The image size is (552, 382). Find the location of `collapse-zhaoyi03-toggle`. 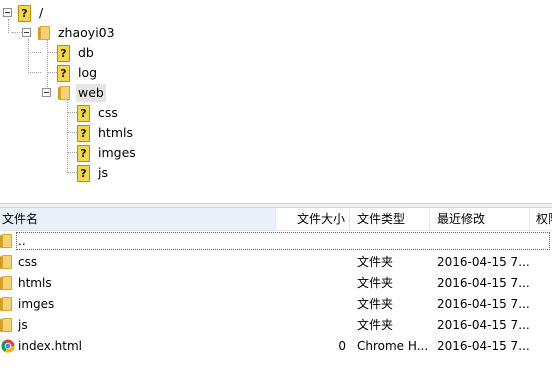

collapse-zhaoyi03-toggle is located at coordinates (26, 32).